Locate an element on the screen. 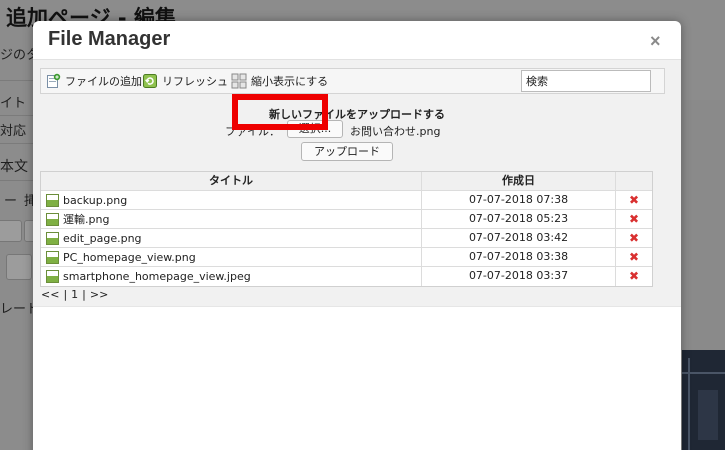  file-toolbar: ファイルの追加 リフレッシュ 縮小表示にする 検索 is located at coordinates (352, 81).